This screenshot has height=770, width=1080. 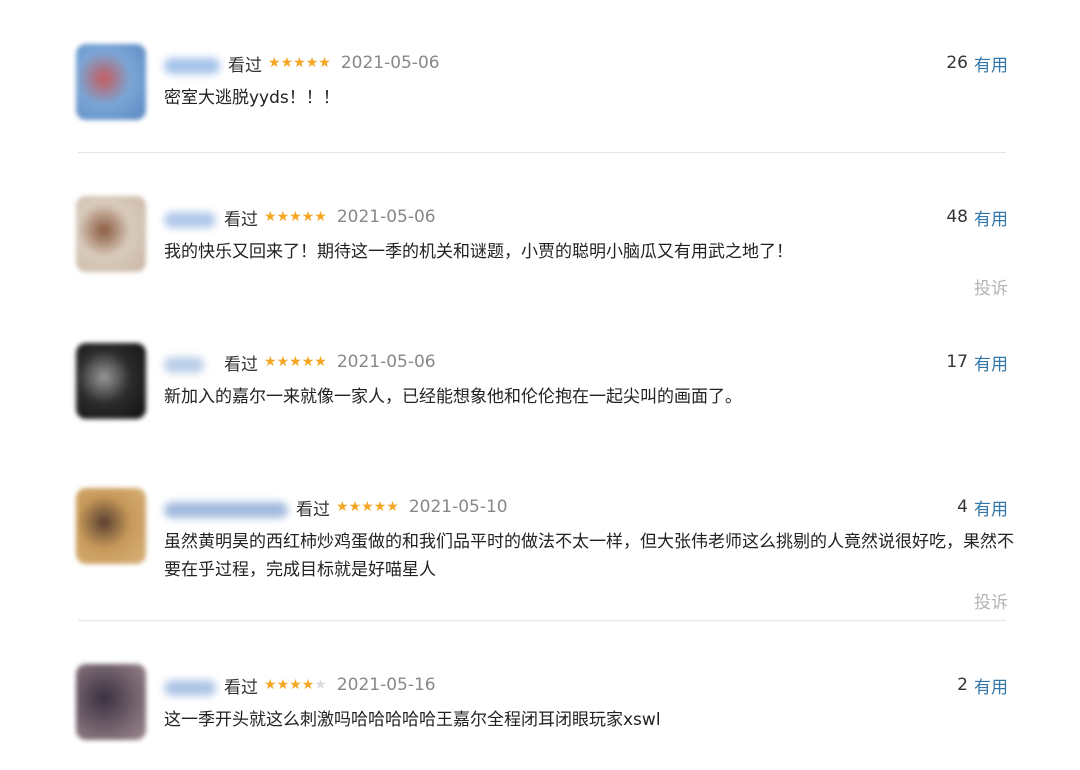 What do you see at coordinates (412, 720) in the screenshot?
I see `review-content: 这一季开头就这么刺激吗哈哈哈哈哈王嘉尔全程闭耳闭眼玩家xswl` at bounding box center [412, 720].